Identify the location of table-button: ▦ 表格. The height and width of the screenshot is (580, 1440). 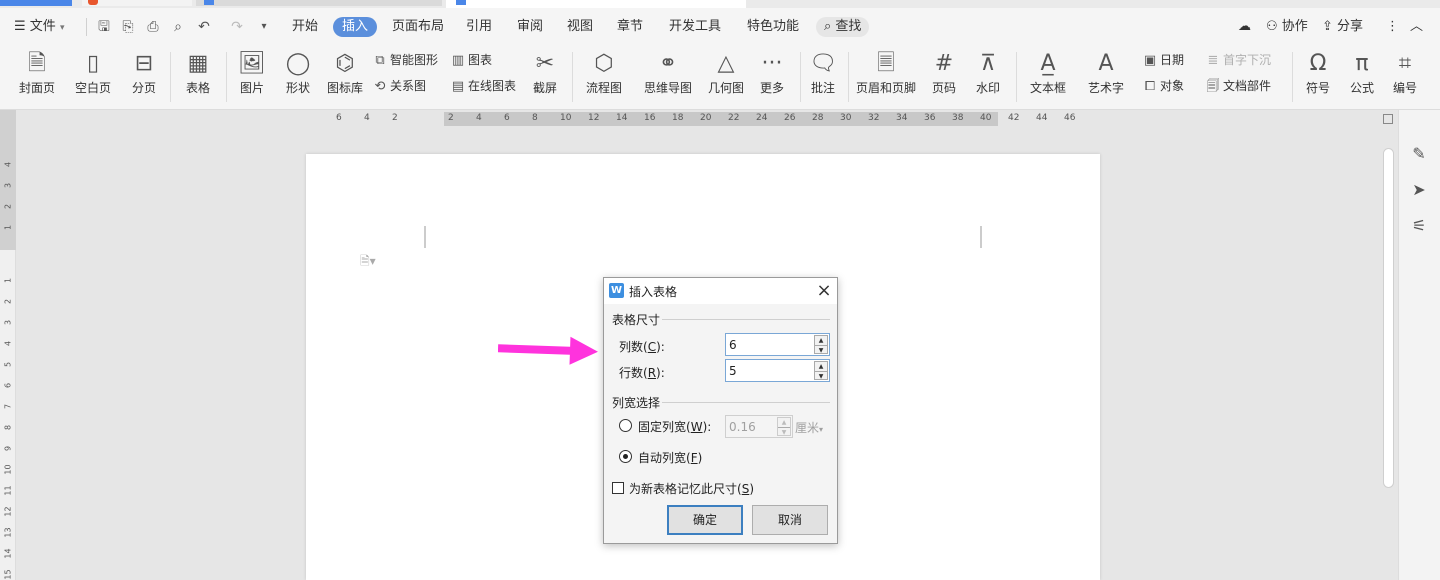
(198, 73).